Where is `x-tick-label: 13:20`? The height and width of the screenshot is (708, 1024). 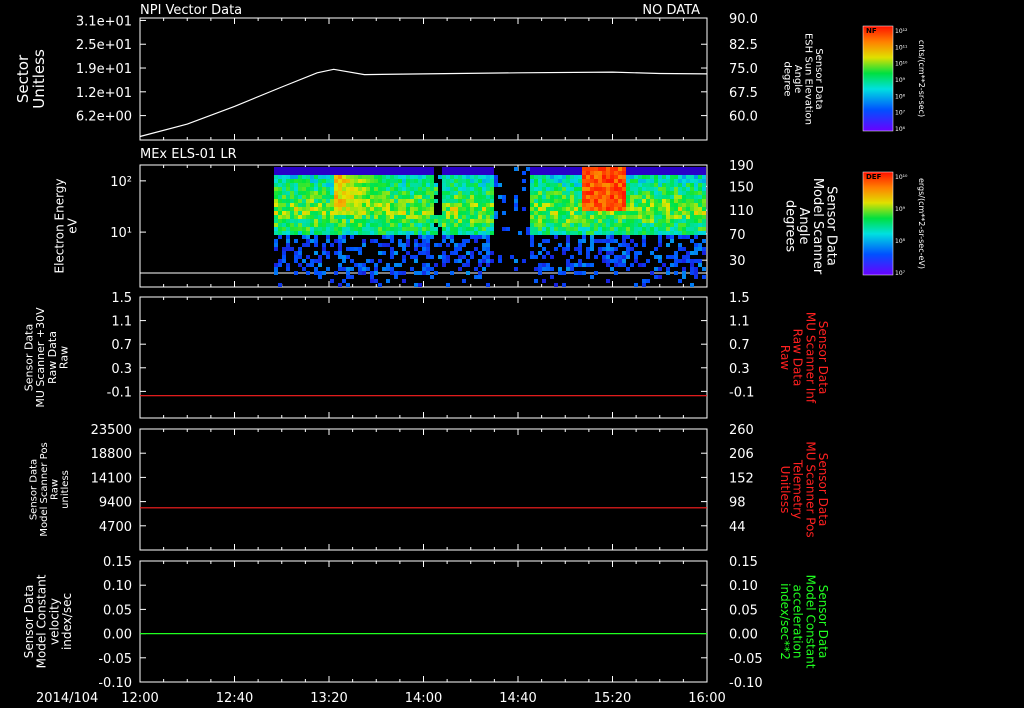
x-tick-label: 13:20 is located at coordinates (328, 698).